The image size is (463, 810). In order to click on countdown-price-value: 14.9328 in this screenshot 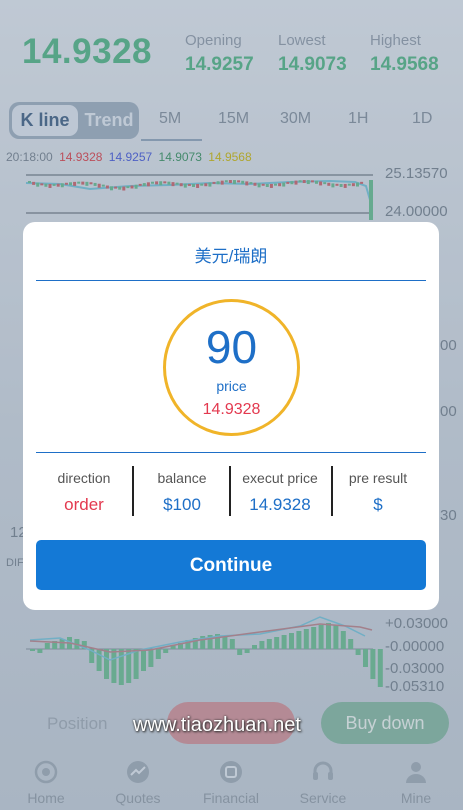, I will do `click(231, 409)`.